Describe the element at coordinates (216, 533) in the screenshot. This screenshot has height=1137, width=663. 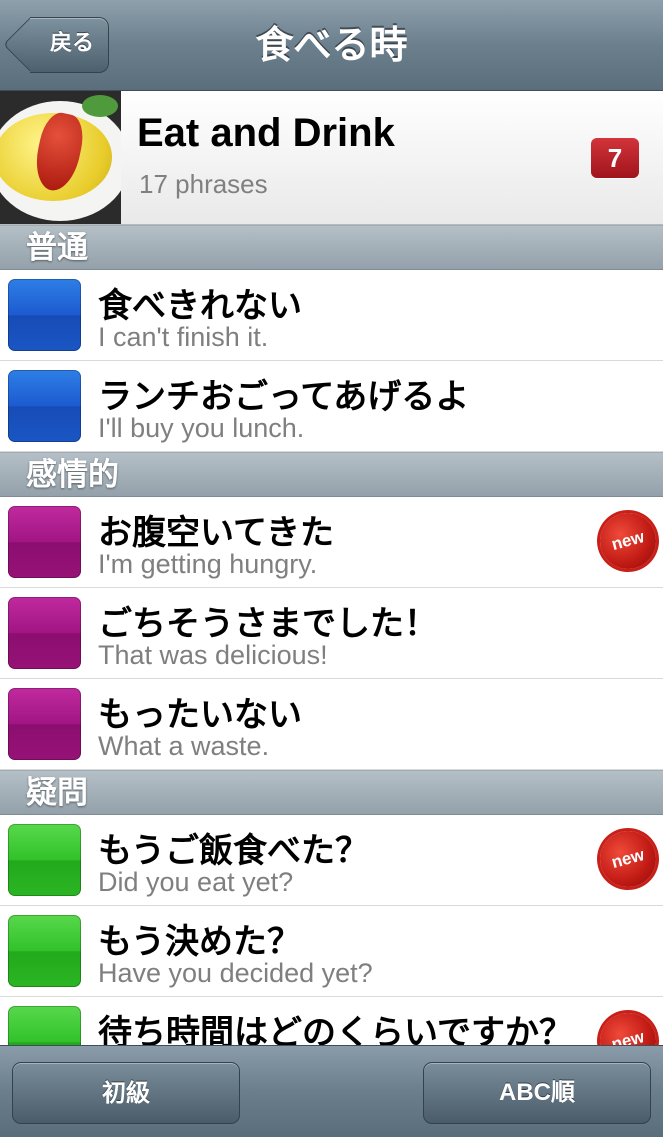
I see `phrase-japanese: お腹空いてきた` at that location.